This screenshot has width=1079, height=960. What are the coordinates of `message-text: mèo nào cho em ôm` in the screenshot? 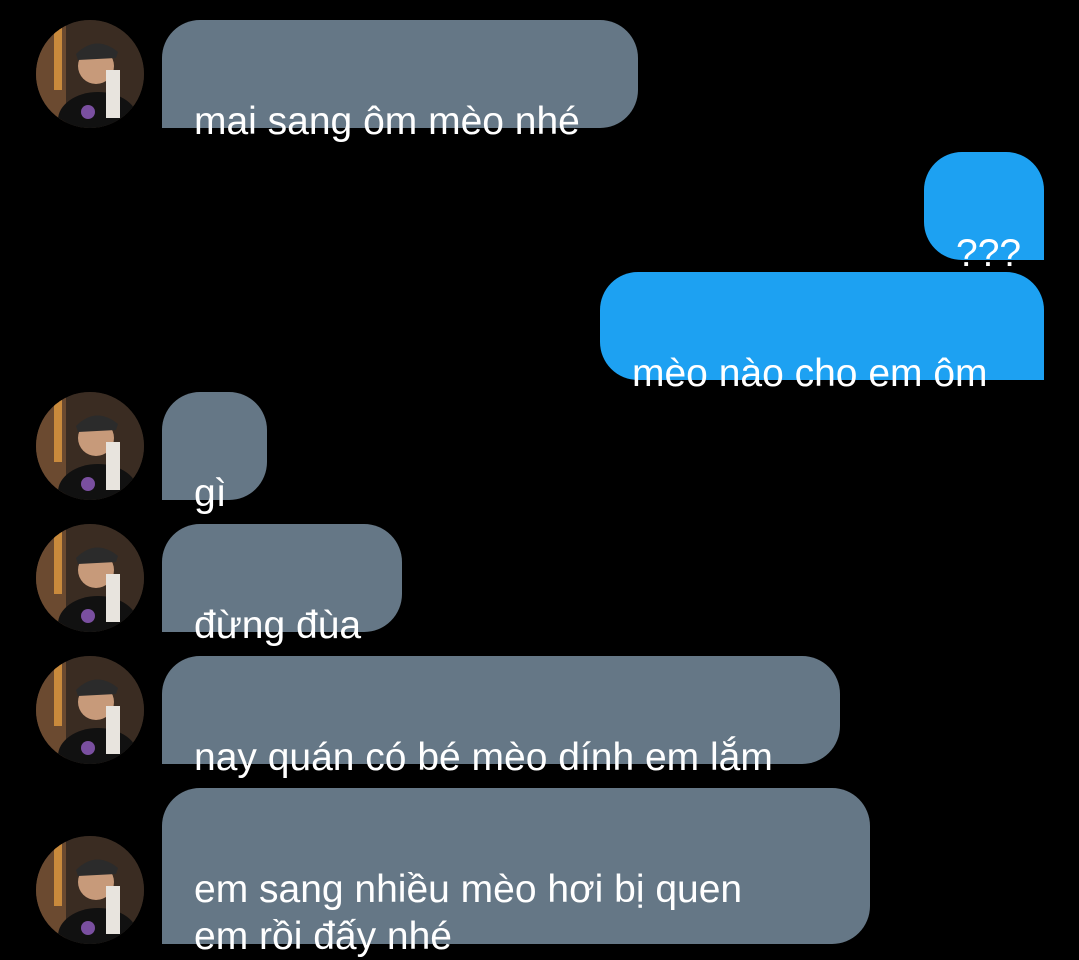 It's located at (810, 373).